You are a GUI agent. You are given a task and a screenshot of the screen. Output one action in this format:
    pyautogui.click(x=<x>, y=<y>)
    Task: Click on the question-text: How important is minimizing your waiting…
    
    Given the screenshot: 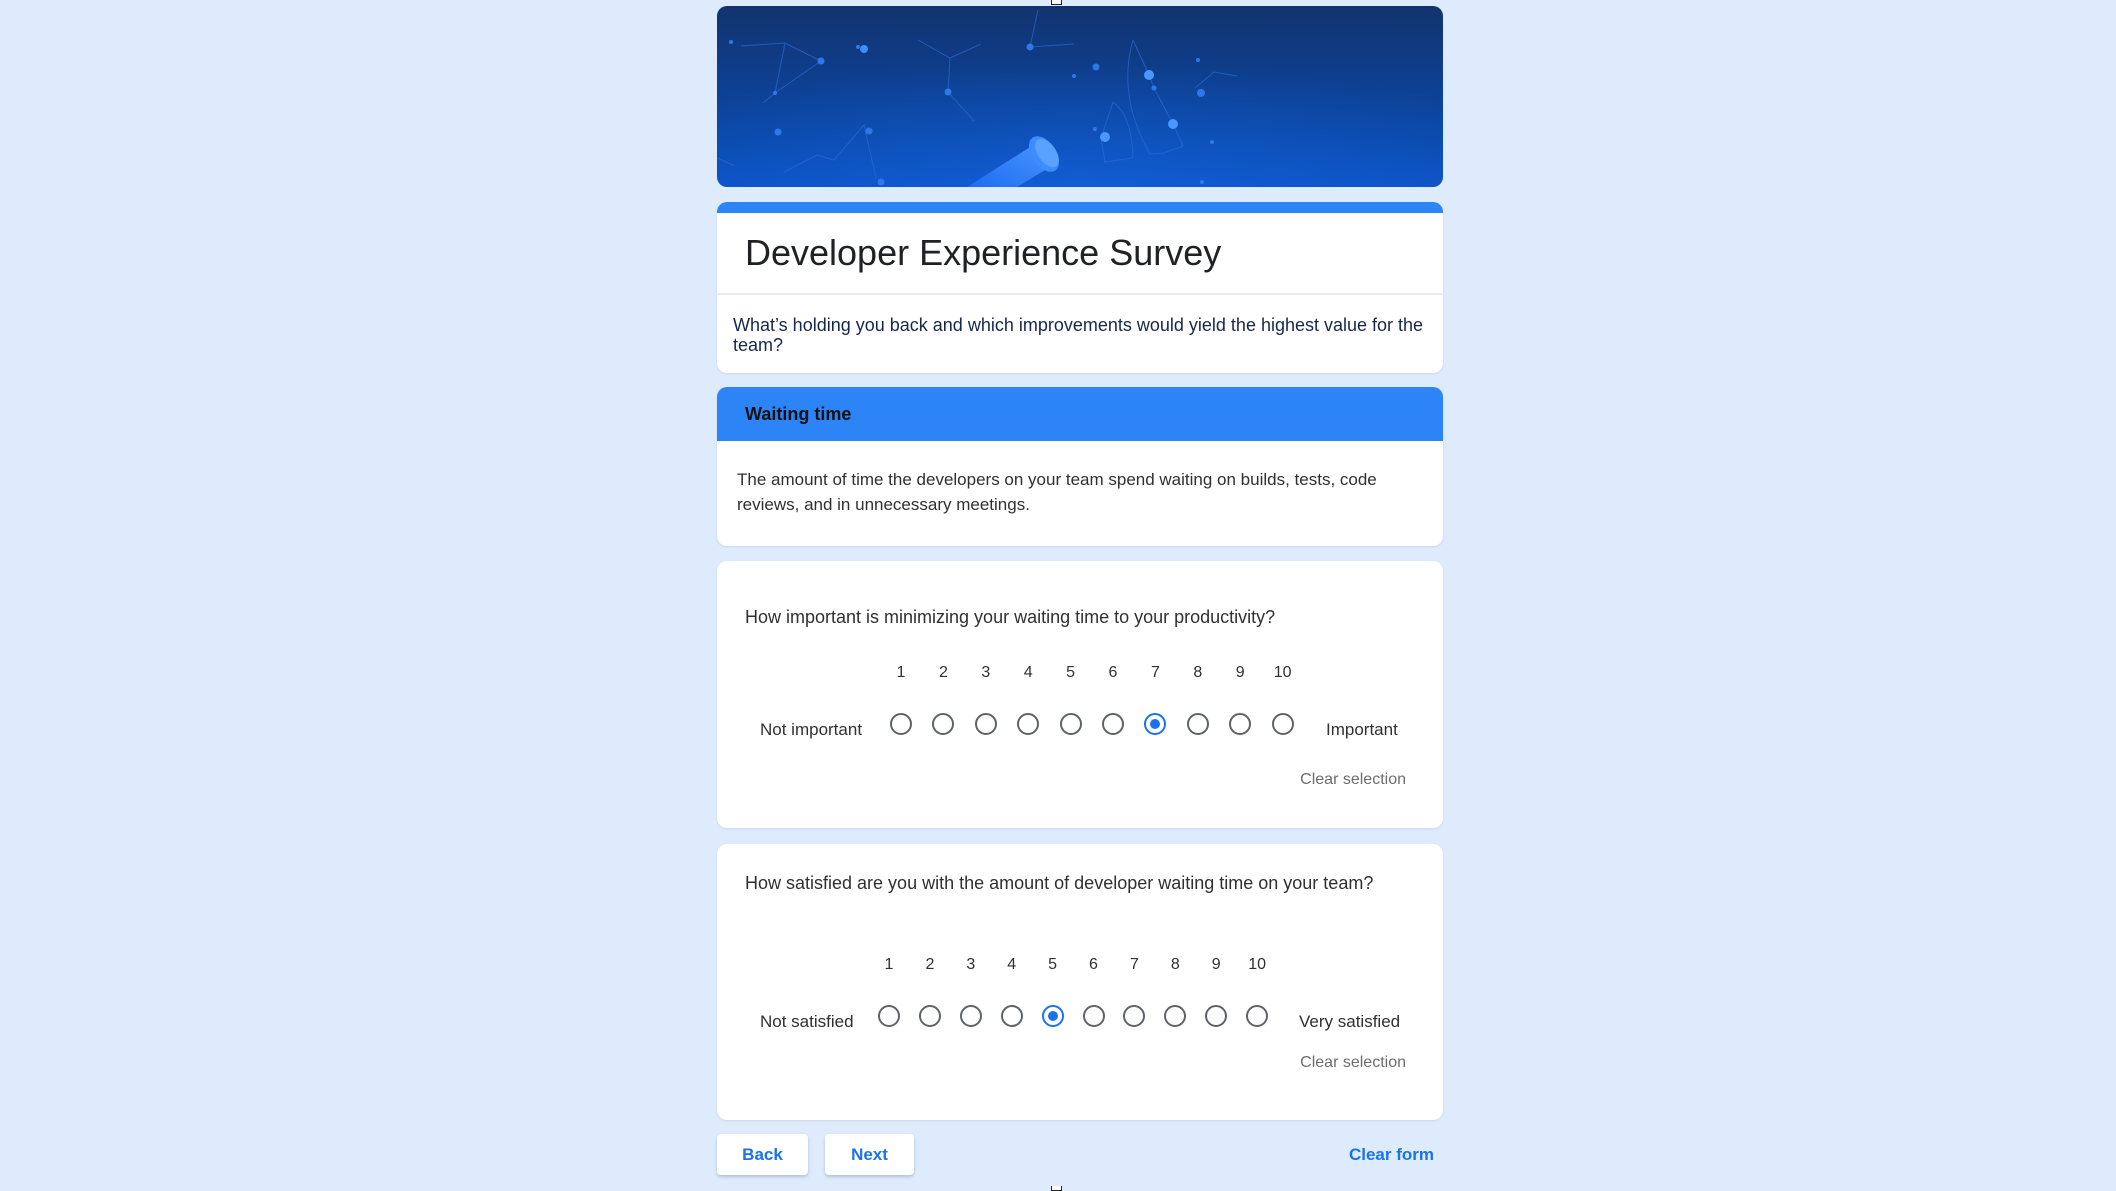 What is the action you would take?
    pyautogui.click(x=1010, y=617)
    